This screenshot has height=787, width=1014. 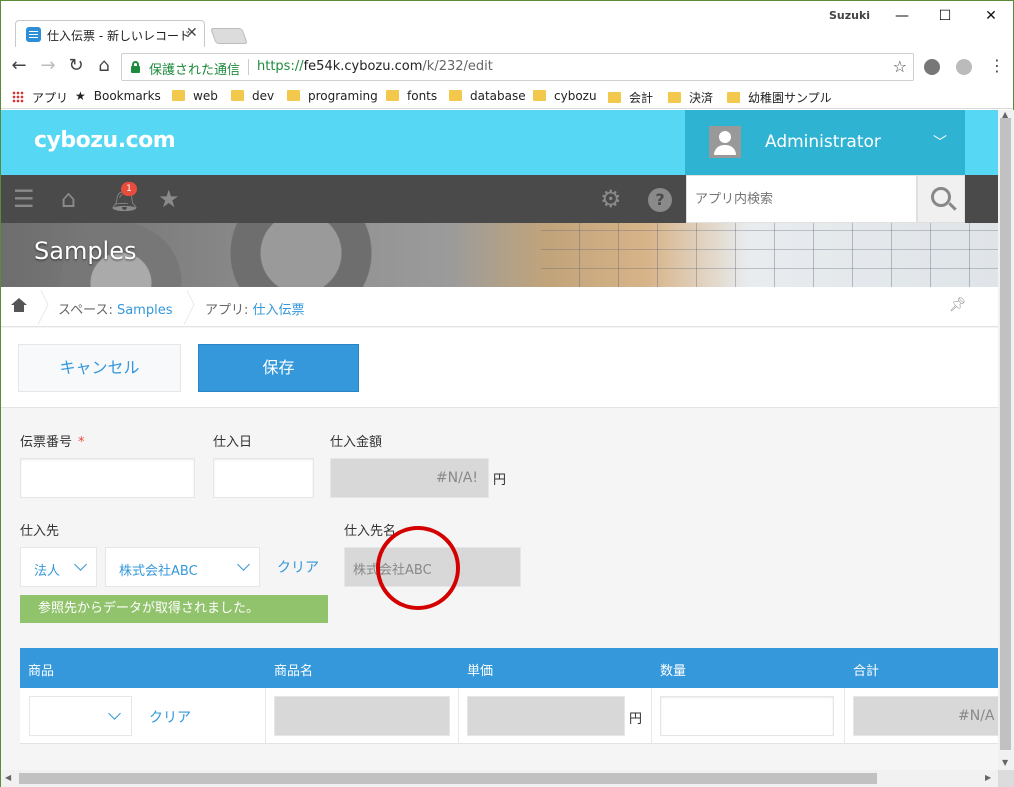 I want to click on settings-gear-icon: ⚙, so click(x=611, y=199).